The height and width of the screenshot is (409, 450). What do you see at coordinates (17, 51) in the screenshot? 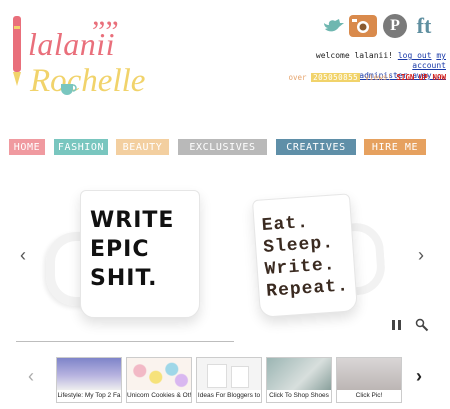
I see `pen-icon` at bounding box center [17, 51].